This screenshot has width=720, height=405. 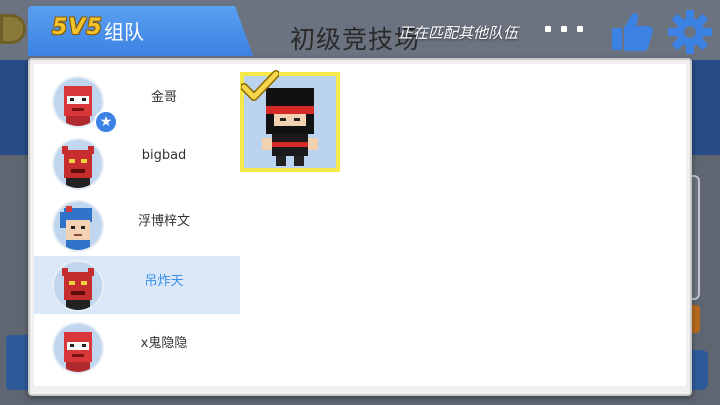 I want to click on mode-label: 5V5, so click(x=77, y=27).